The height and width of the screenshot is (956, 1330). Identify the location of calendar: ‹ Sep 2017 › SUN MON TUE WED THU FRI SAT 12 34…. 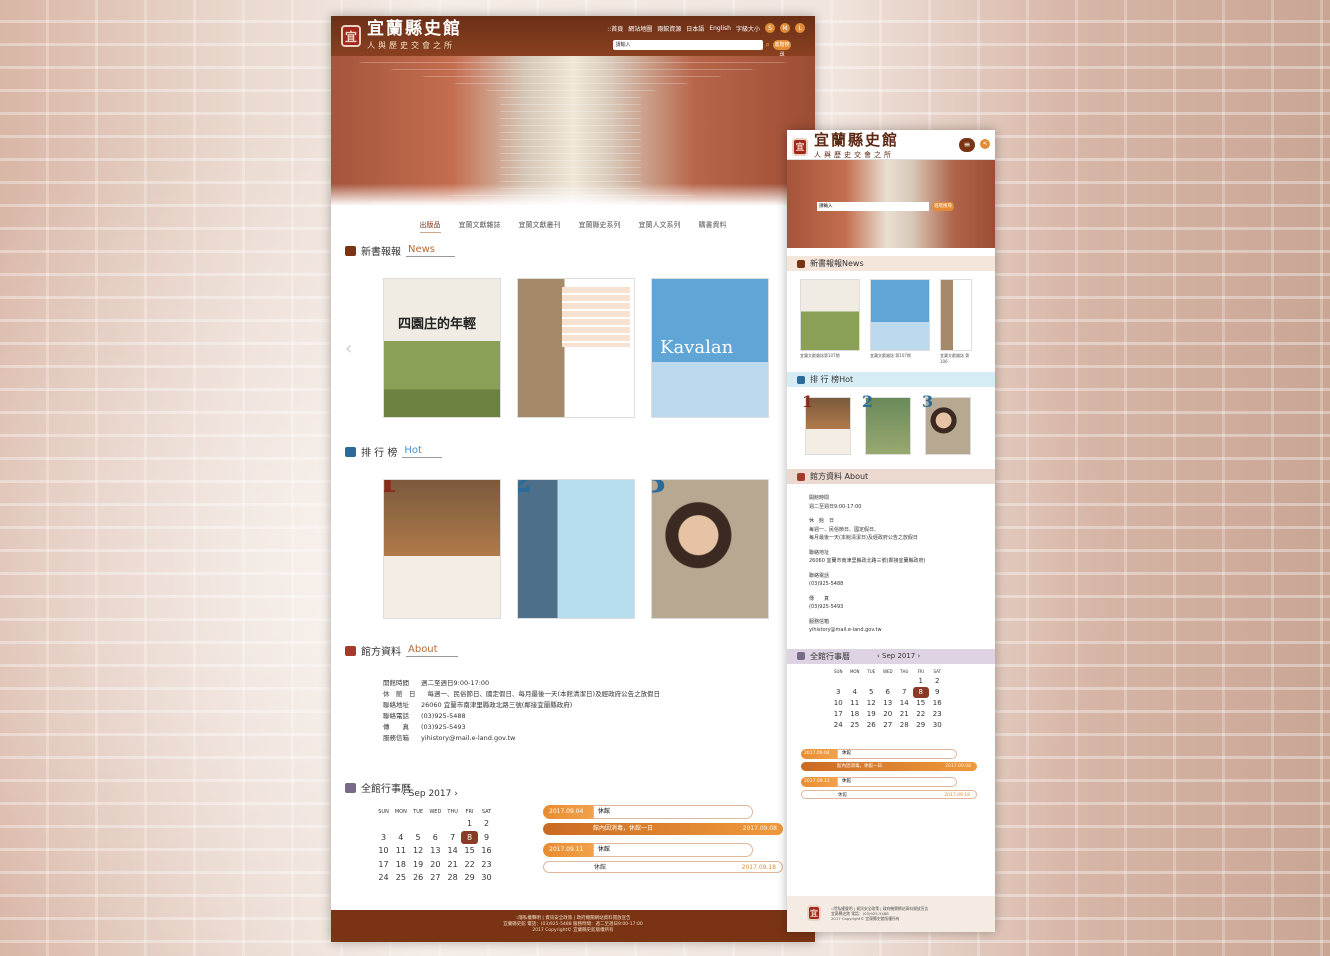
(420, 831).